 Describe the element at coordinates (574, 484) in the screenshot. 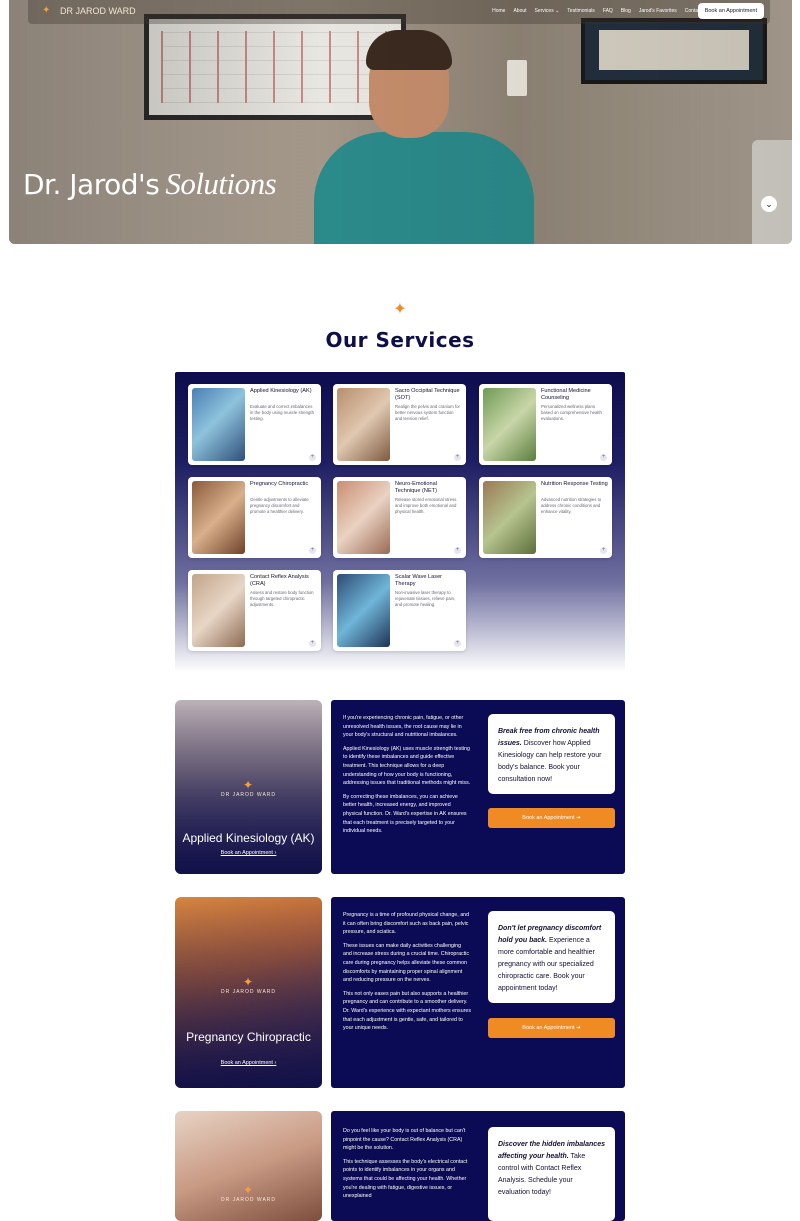

I see `service-card-title: Nutrition Response Testing` at that location.